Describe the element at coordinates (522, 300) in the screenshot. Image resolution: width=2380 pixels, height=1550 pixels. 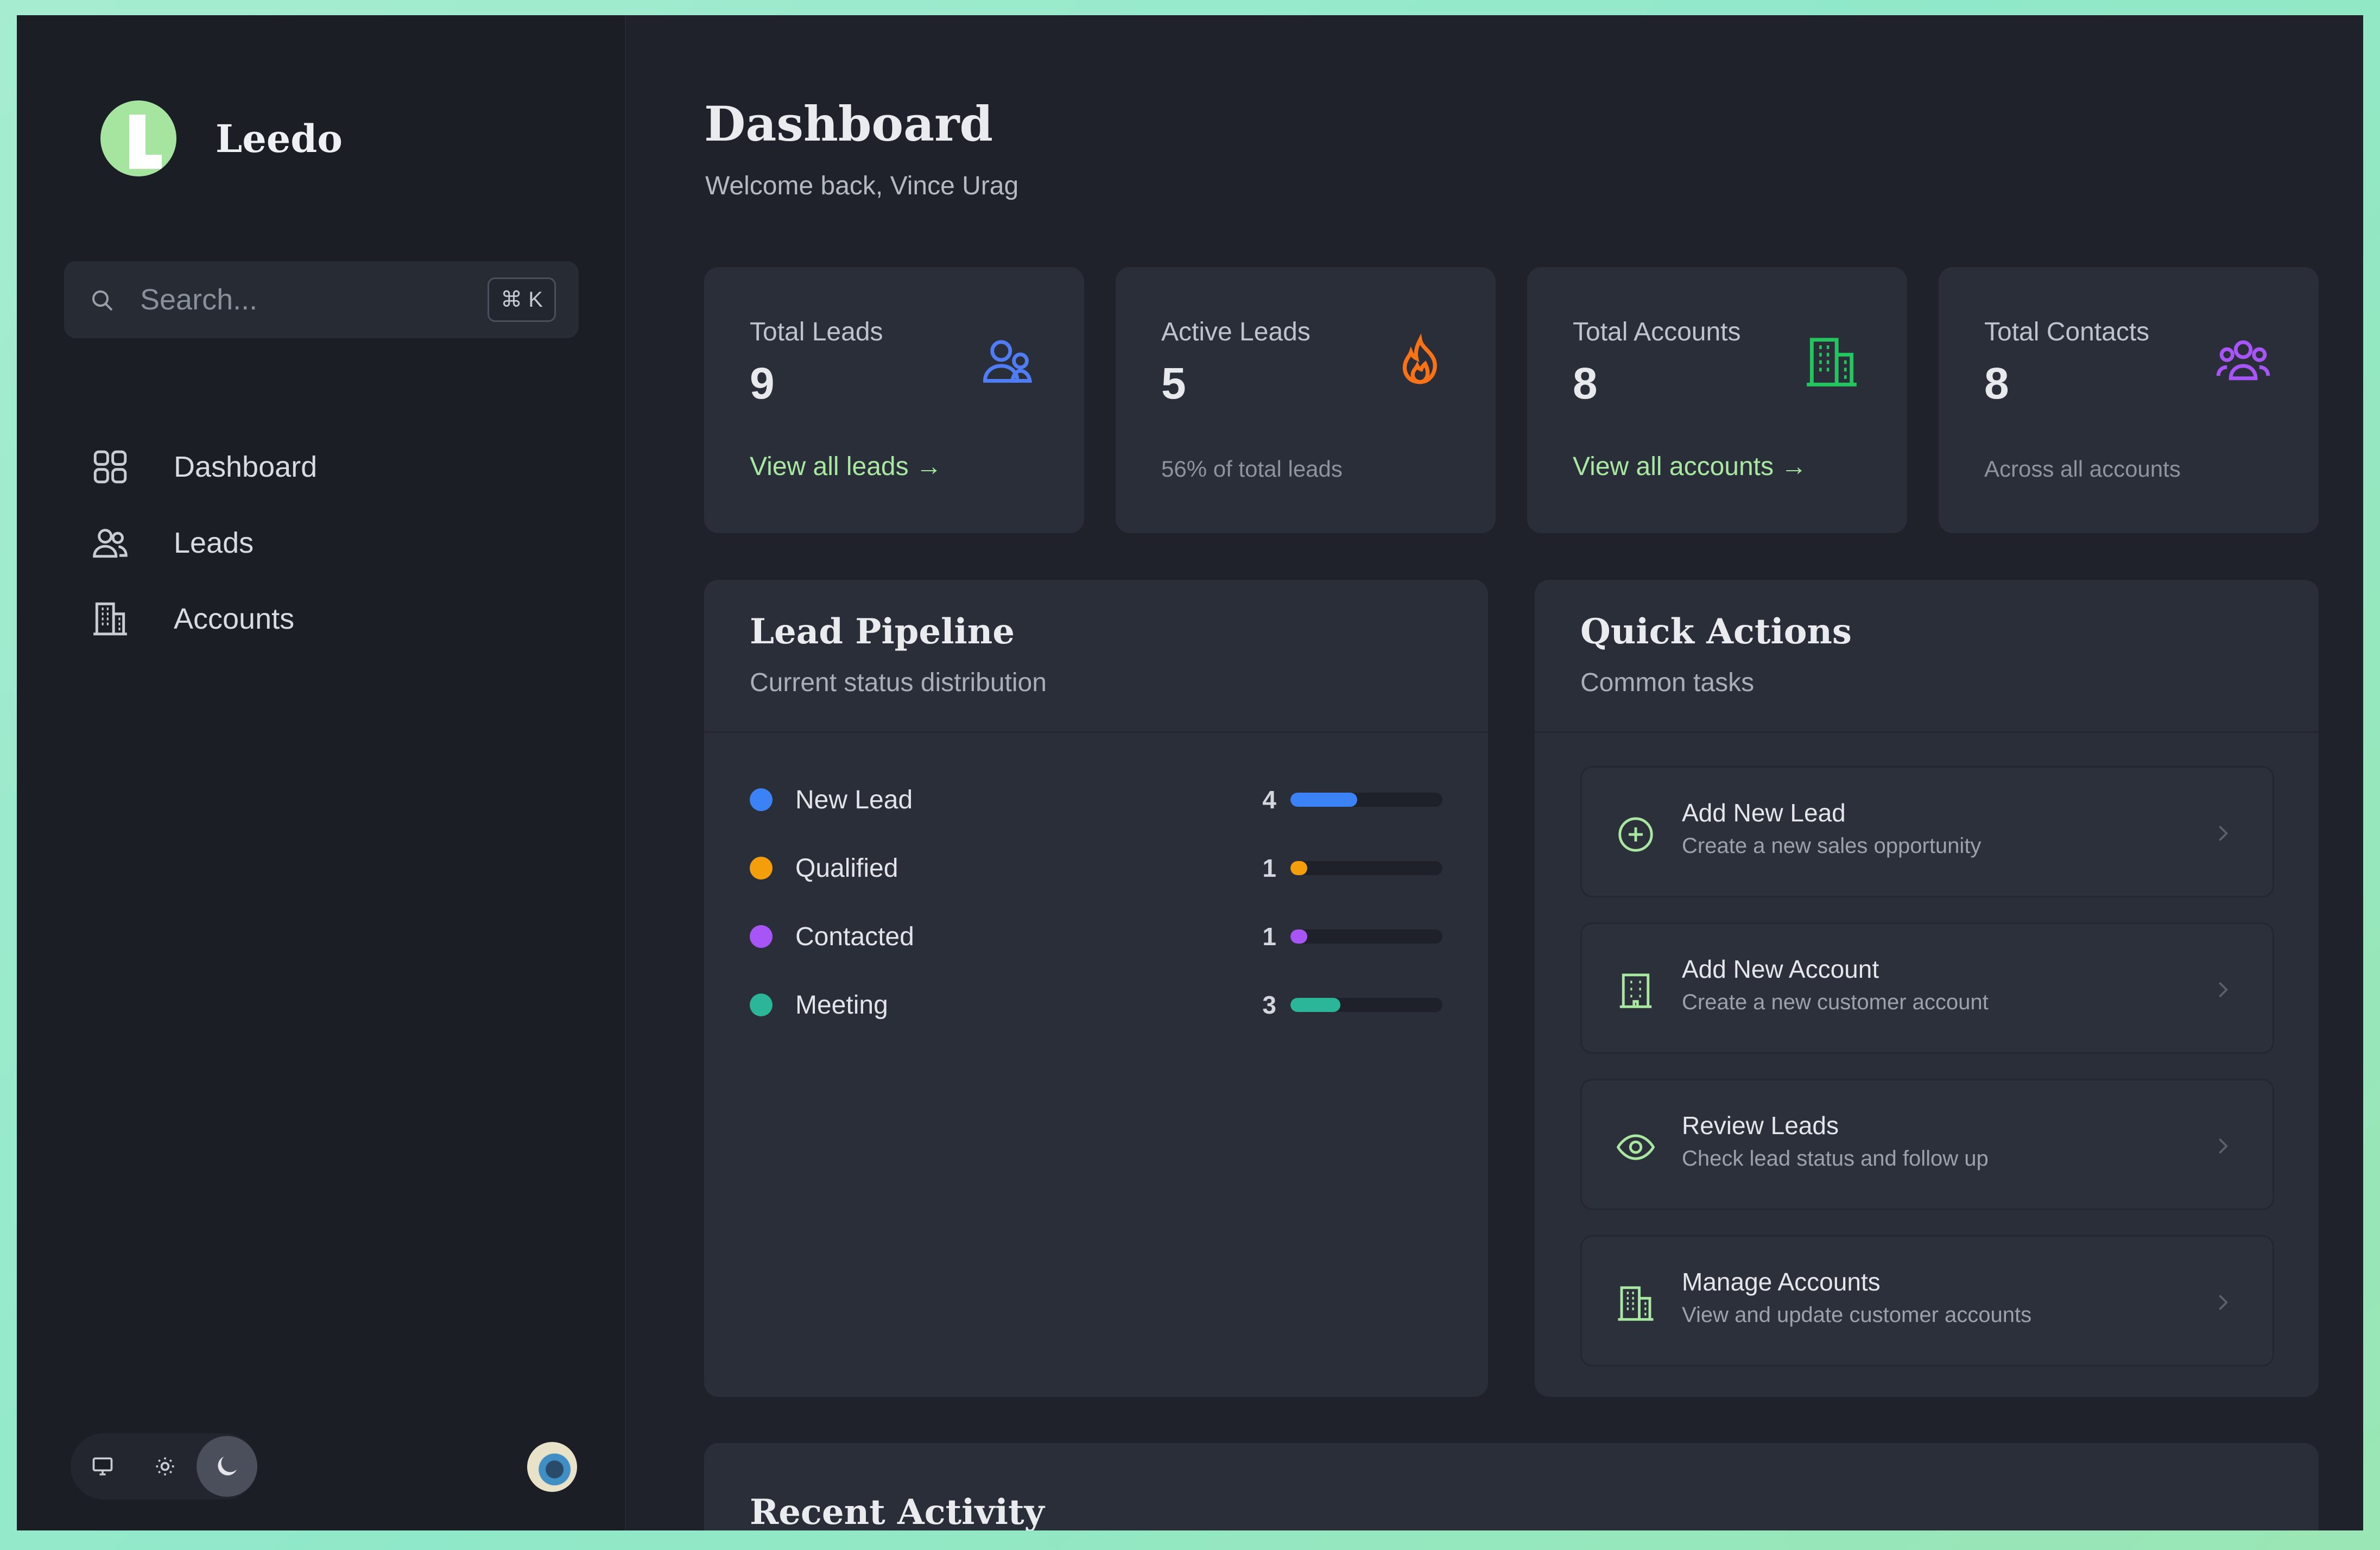
I see `search-shortcut-badge: ⌘ K` at that location.